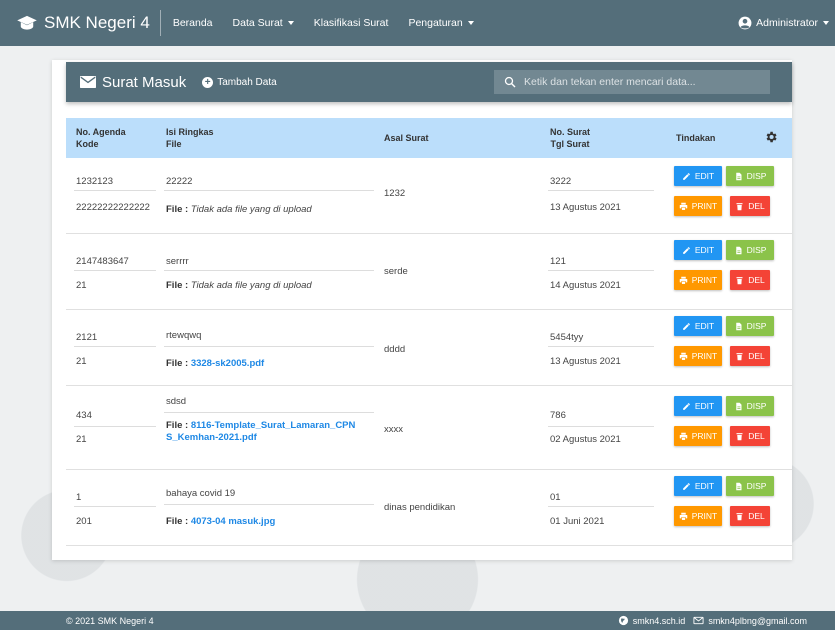 Image resolution: width=835 pixels, height=630 pixels. I want to click on nav-beranda-label: Beranda, so click(192, 23).